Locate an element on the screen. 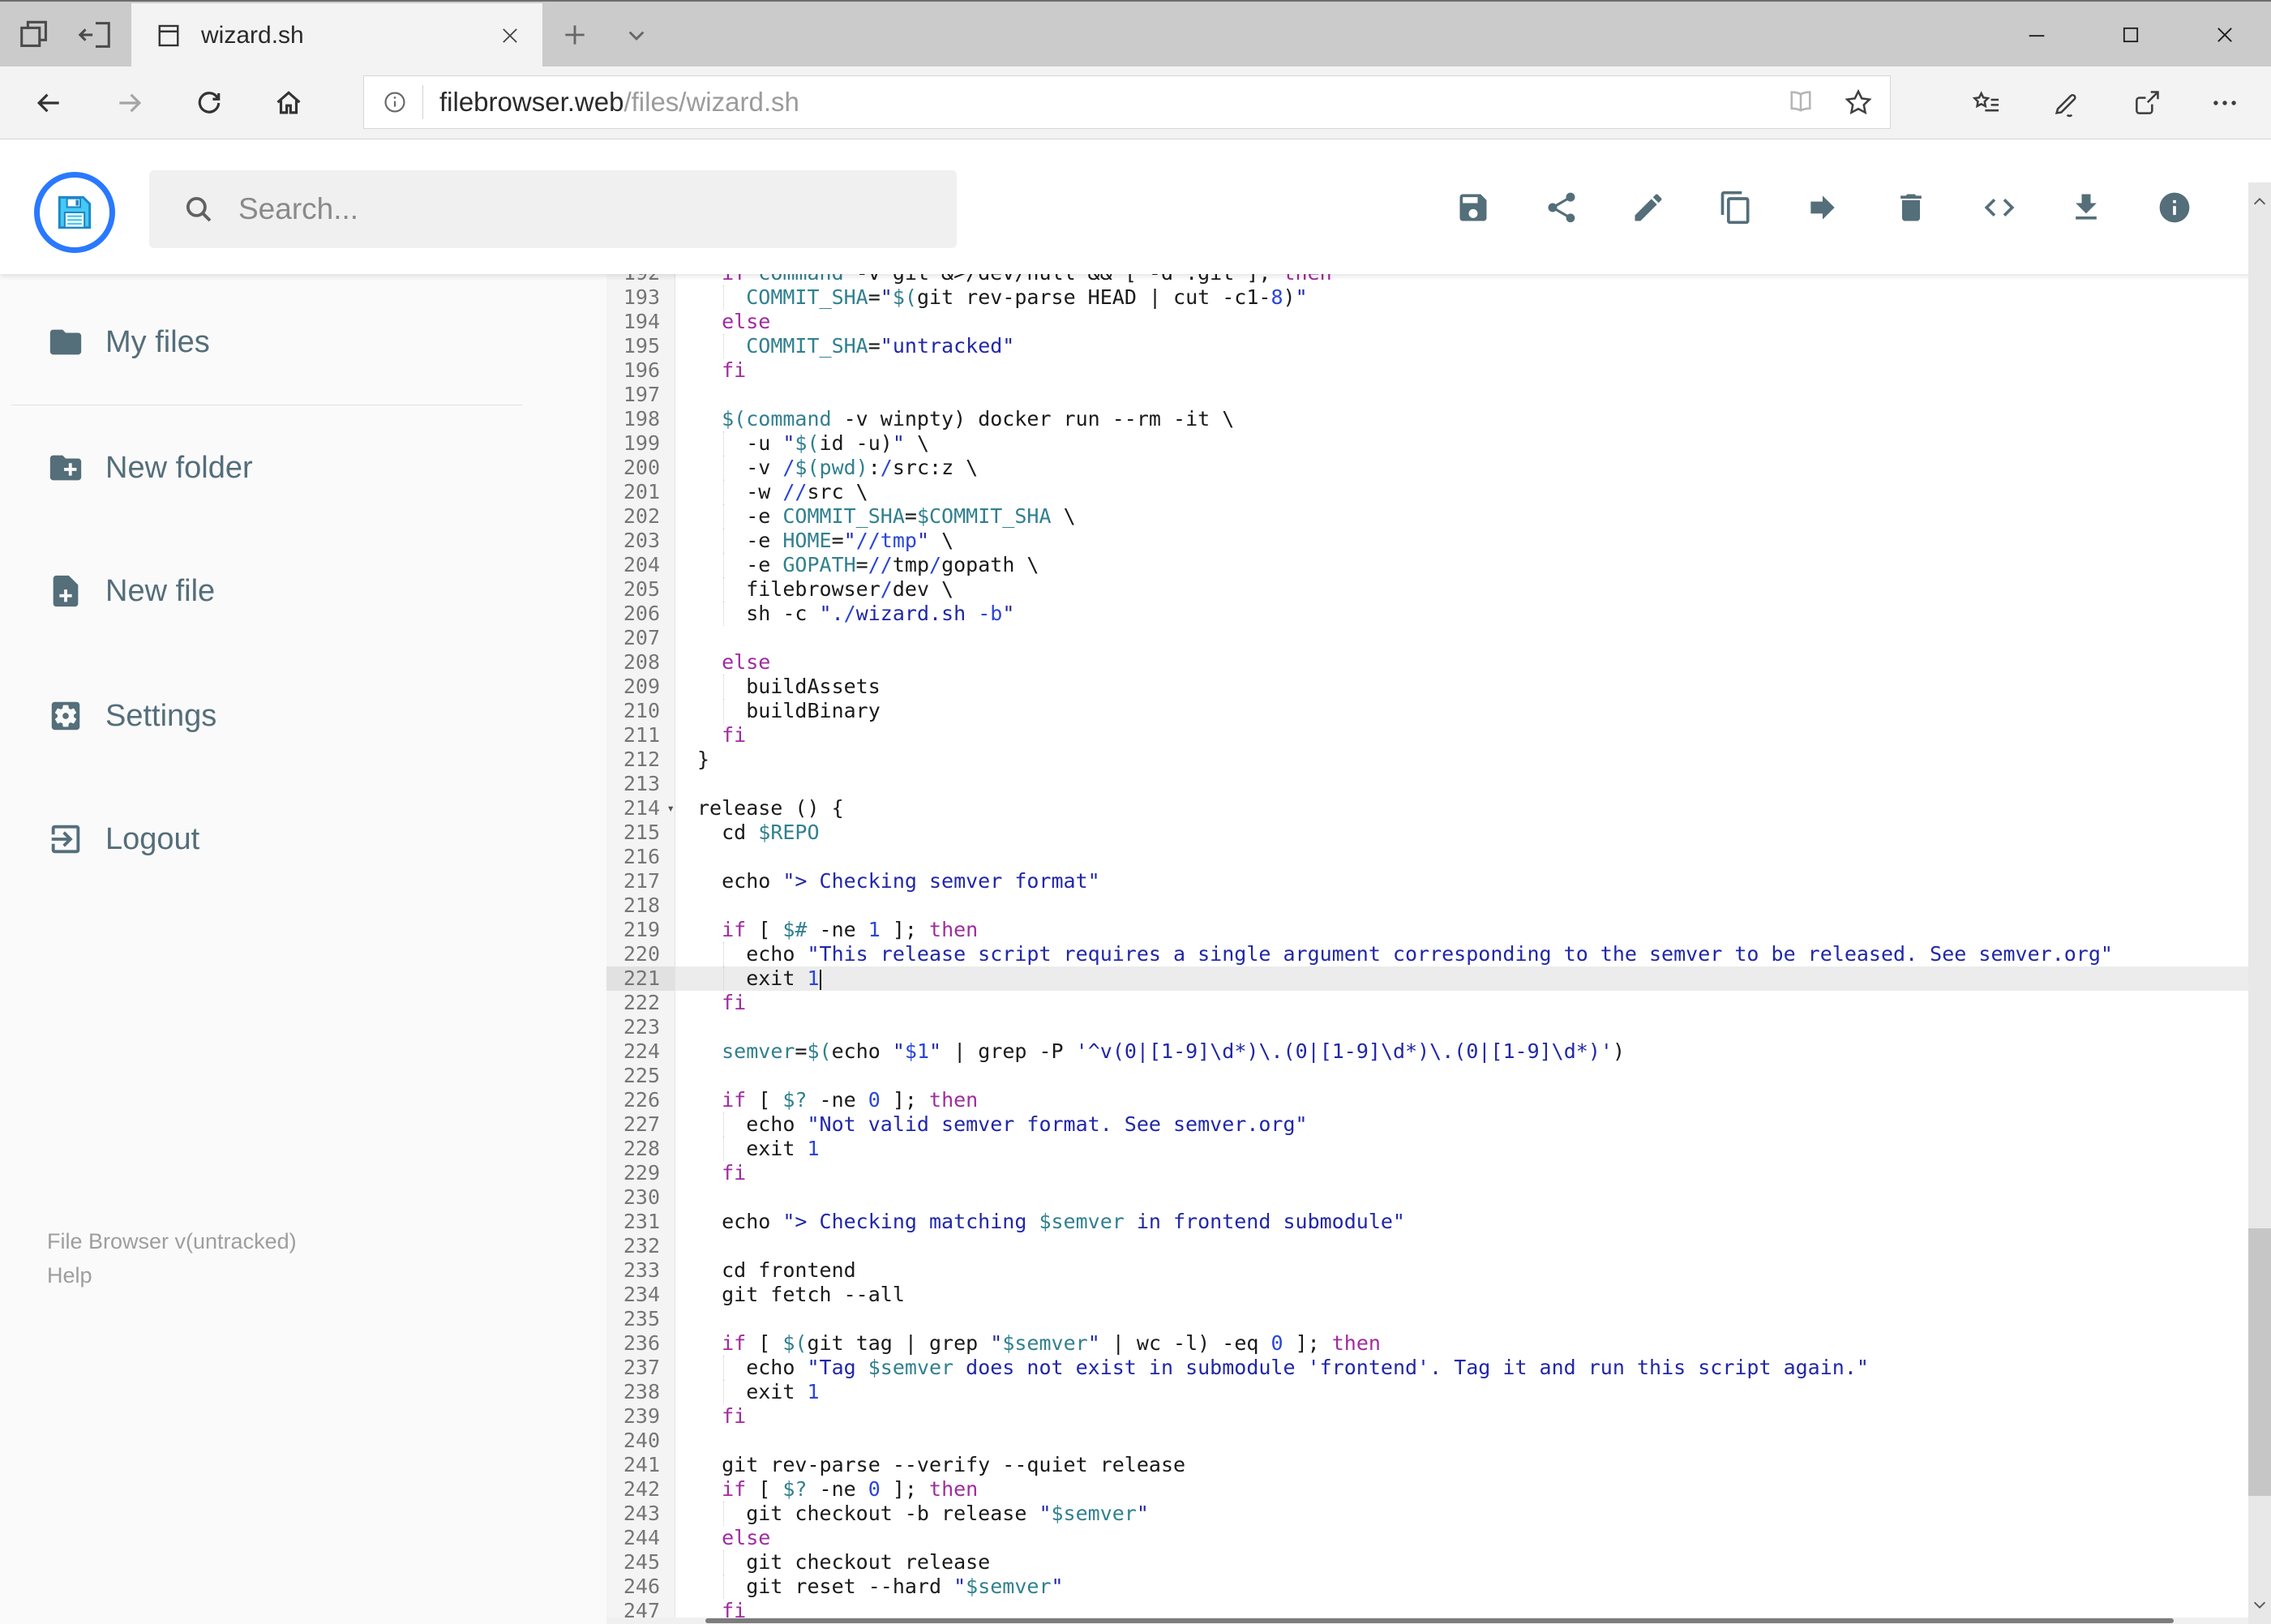 The width and height of the screenshot is (2271, 1624). code-line: 205 filebrowser/dev \ is located at coordinates (1427, 590).